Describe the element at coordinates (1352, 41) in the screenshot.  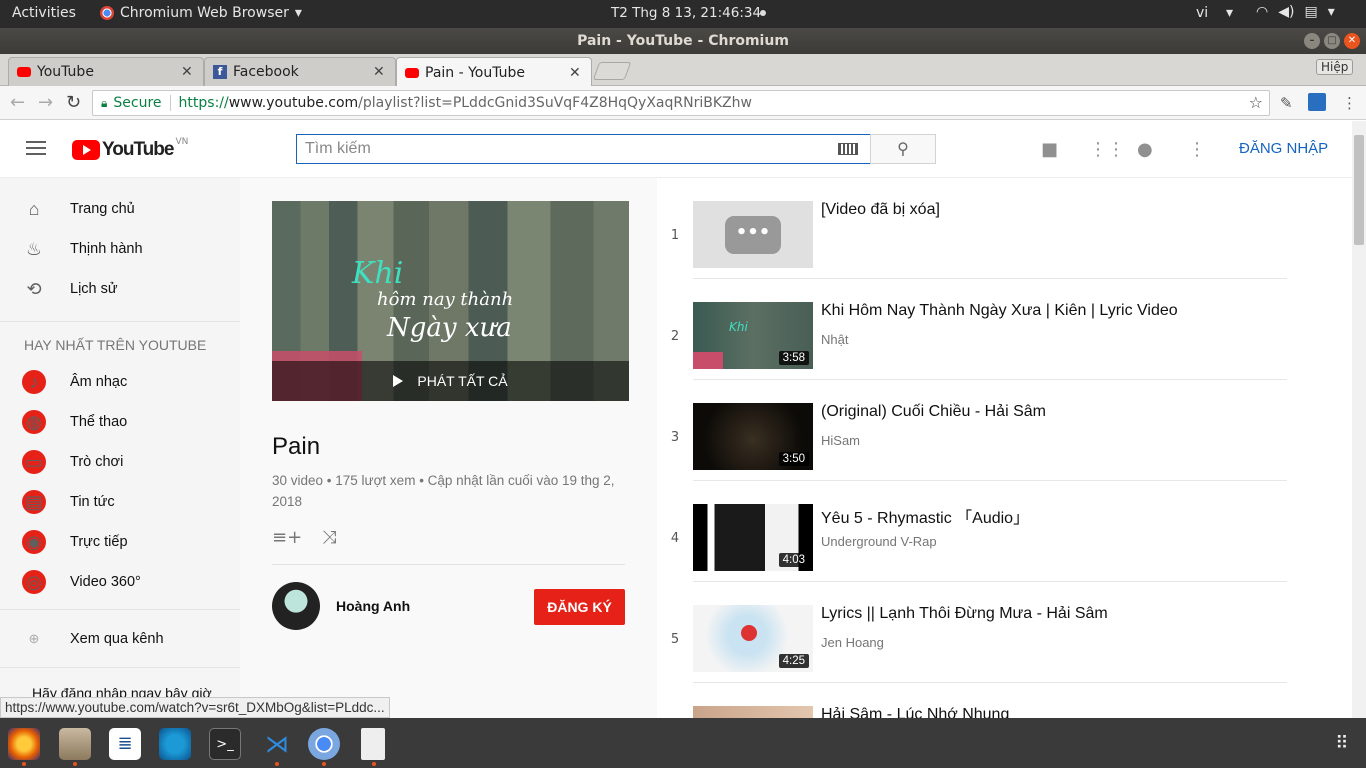
I see `close-window-button: ✕` at that location.